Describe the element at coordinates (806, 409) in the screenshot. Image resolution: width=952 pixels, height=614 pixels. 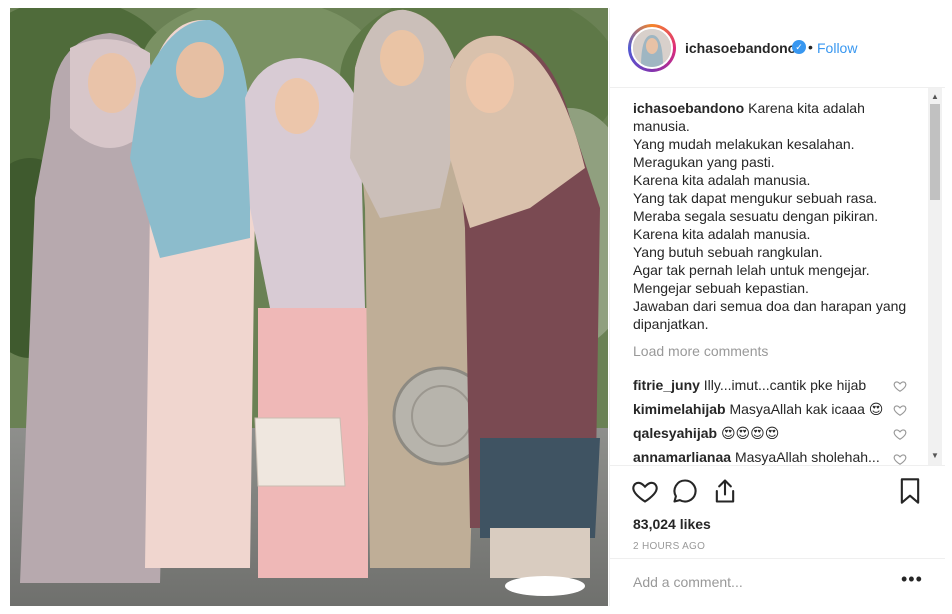
I see `comment-text: MasyaAllah kak icaaa 😍` at that location.